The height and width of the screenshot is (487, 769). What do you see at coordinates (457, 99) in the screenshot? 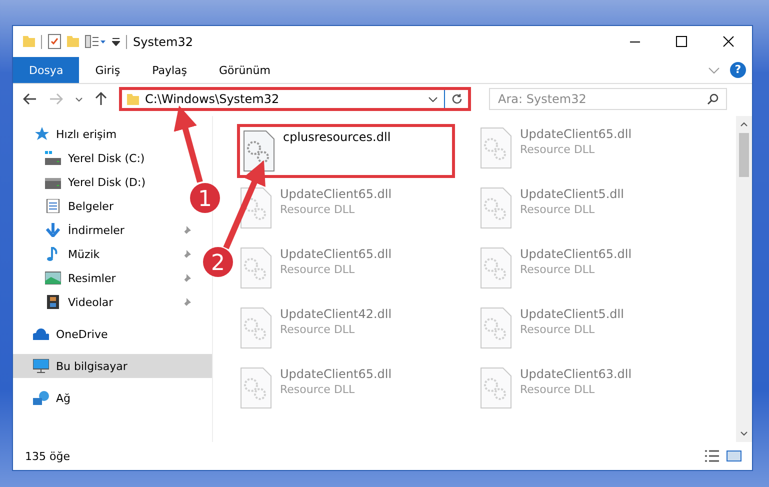
I see `refresh-icon` at bounding box center [457, 99].